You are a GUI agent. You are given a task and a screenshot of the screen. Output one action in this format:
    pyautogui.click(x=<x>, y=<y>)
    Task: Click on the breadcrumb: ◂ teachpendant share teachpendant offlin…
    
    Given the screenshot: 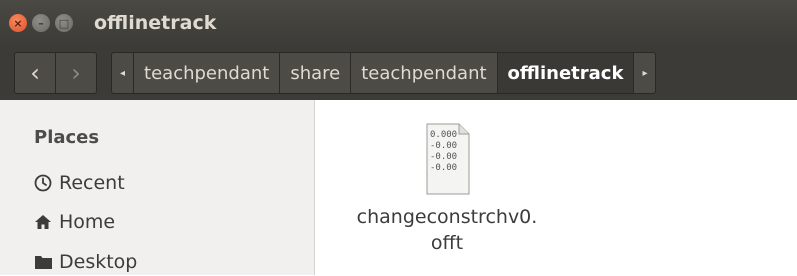 What is the action you would take?
    pyautogui.click(x=384, y=73)
    